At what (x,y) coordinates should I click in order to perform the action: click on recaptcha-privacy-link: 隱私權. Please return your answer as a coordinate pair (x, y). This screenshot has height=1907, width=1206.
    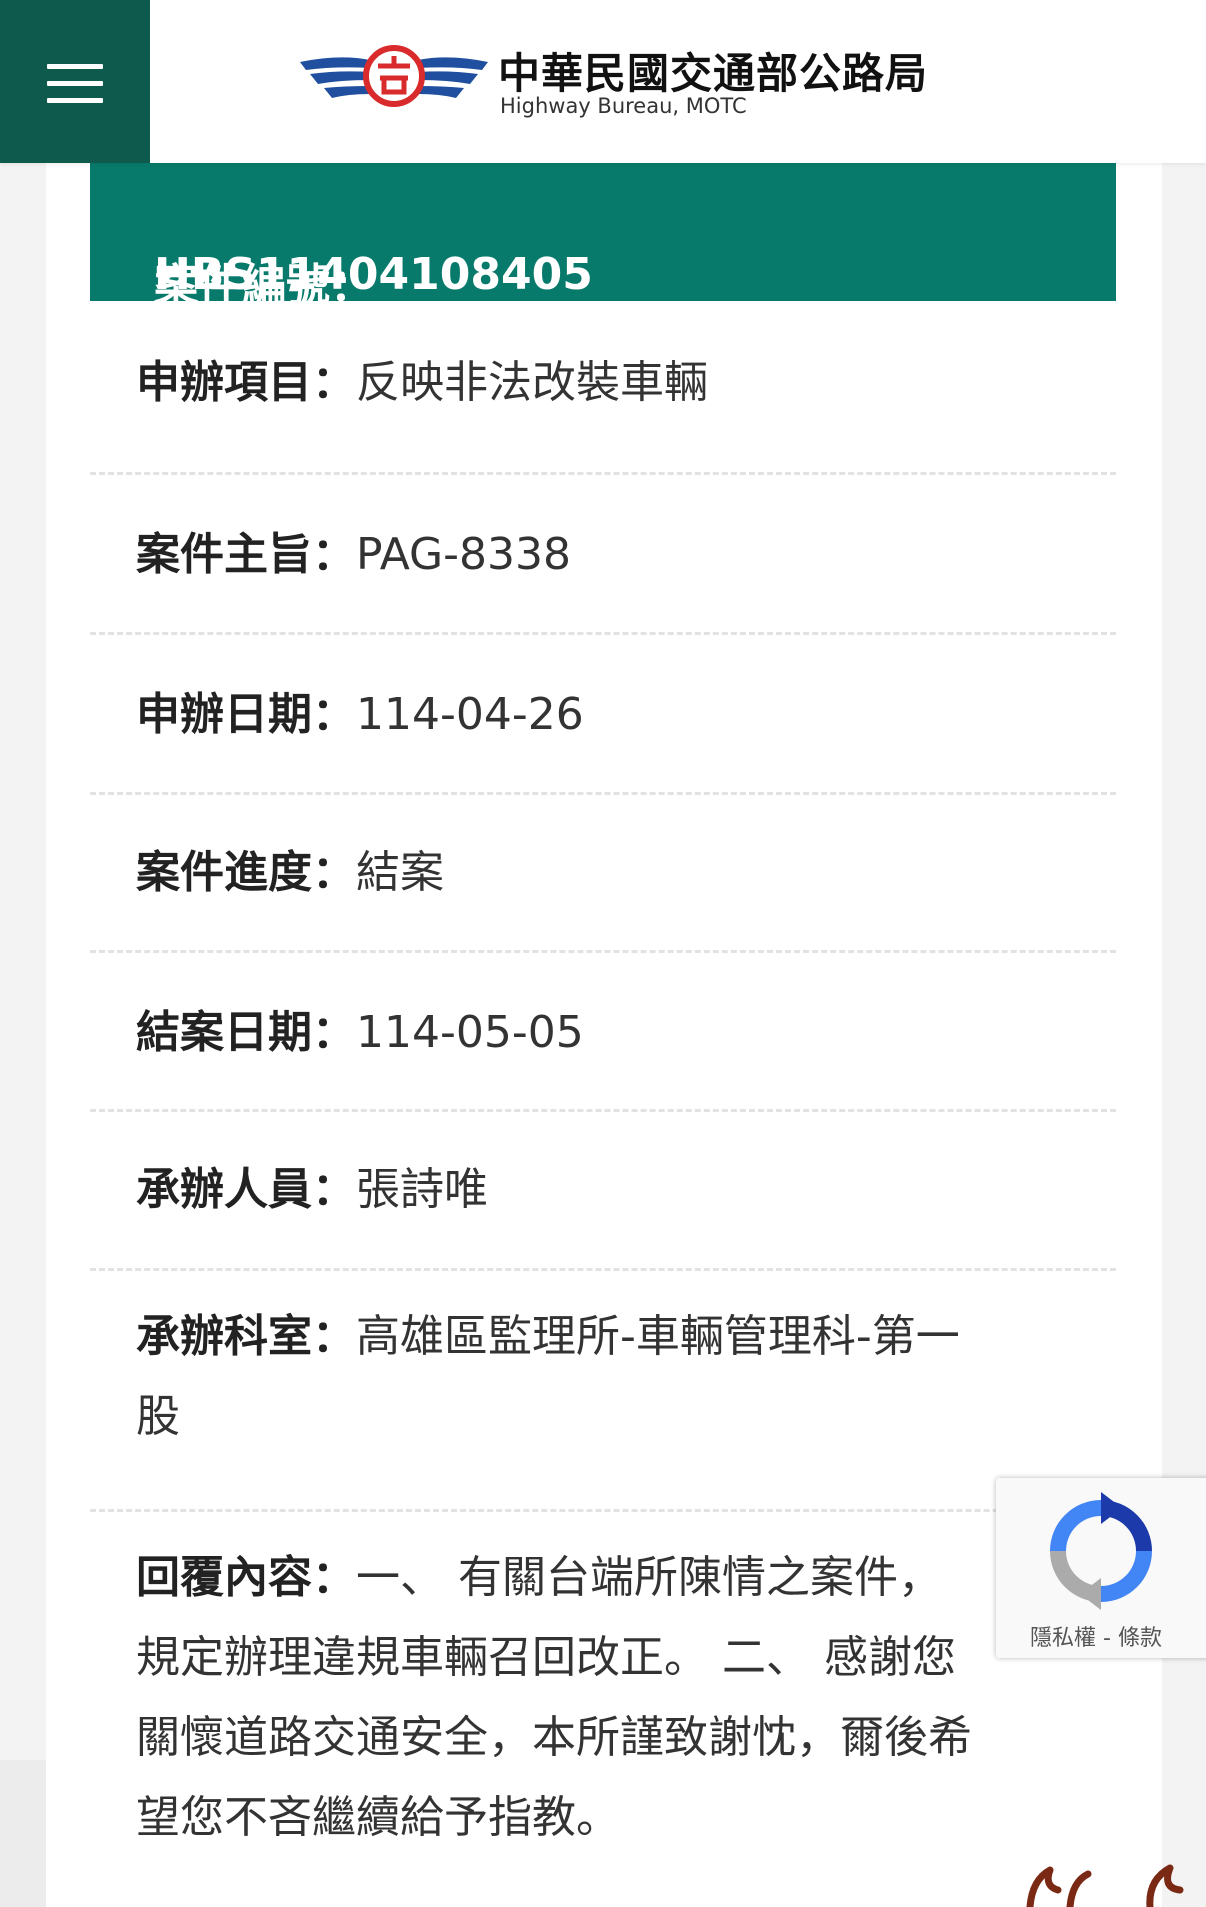
    Looking at the image, I should click on (1063, 1638).